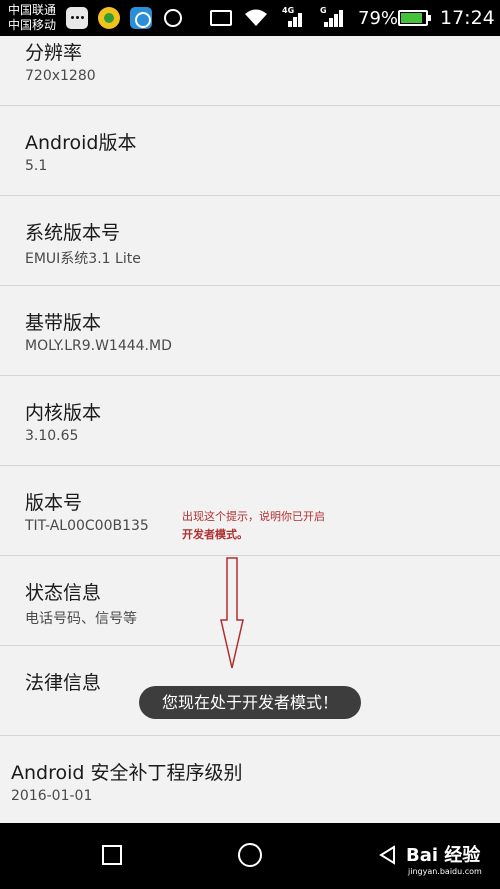 This screenshot has height=889, width=500. Describe the element at coordinates (250, 702) in the screenshot. I see `developer-mode-toast: 您现在处于开发者模式！` at that location.